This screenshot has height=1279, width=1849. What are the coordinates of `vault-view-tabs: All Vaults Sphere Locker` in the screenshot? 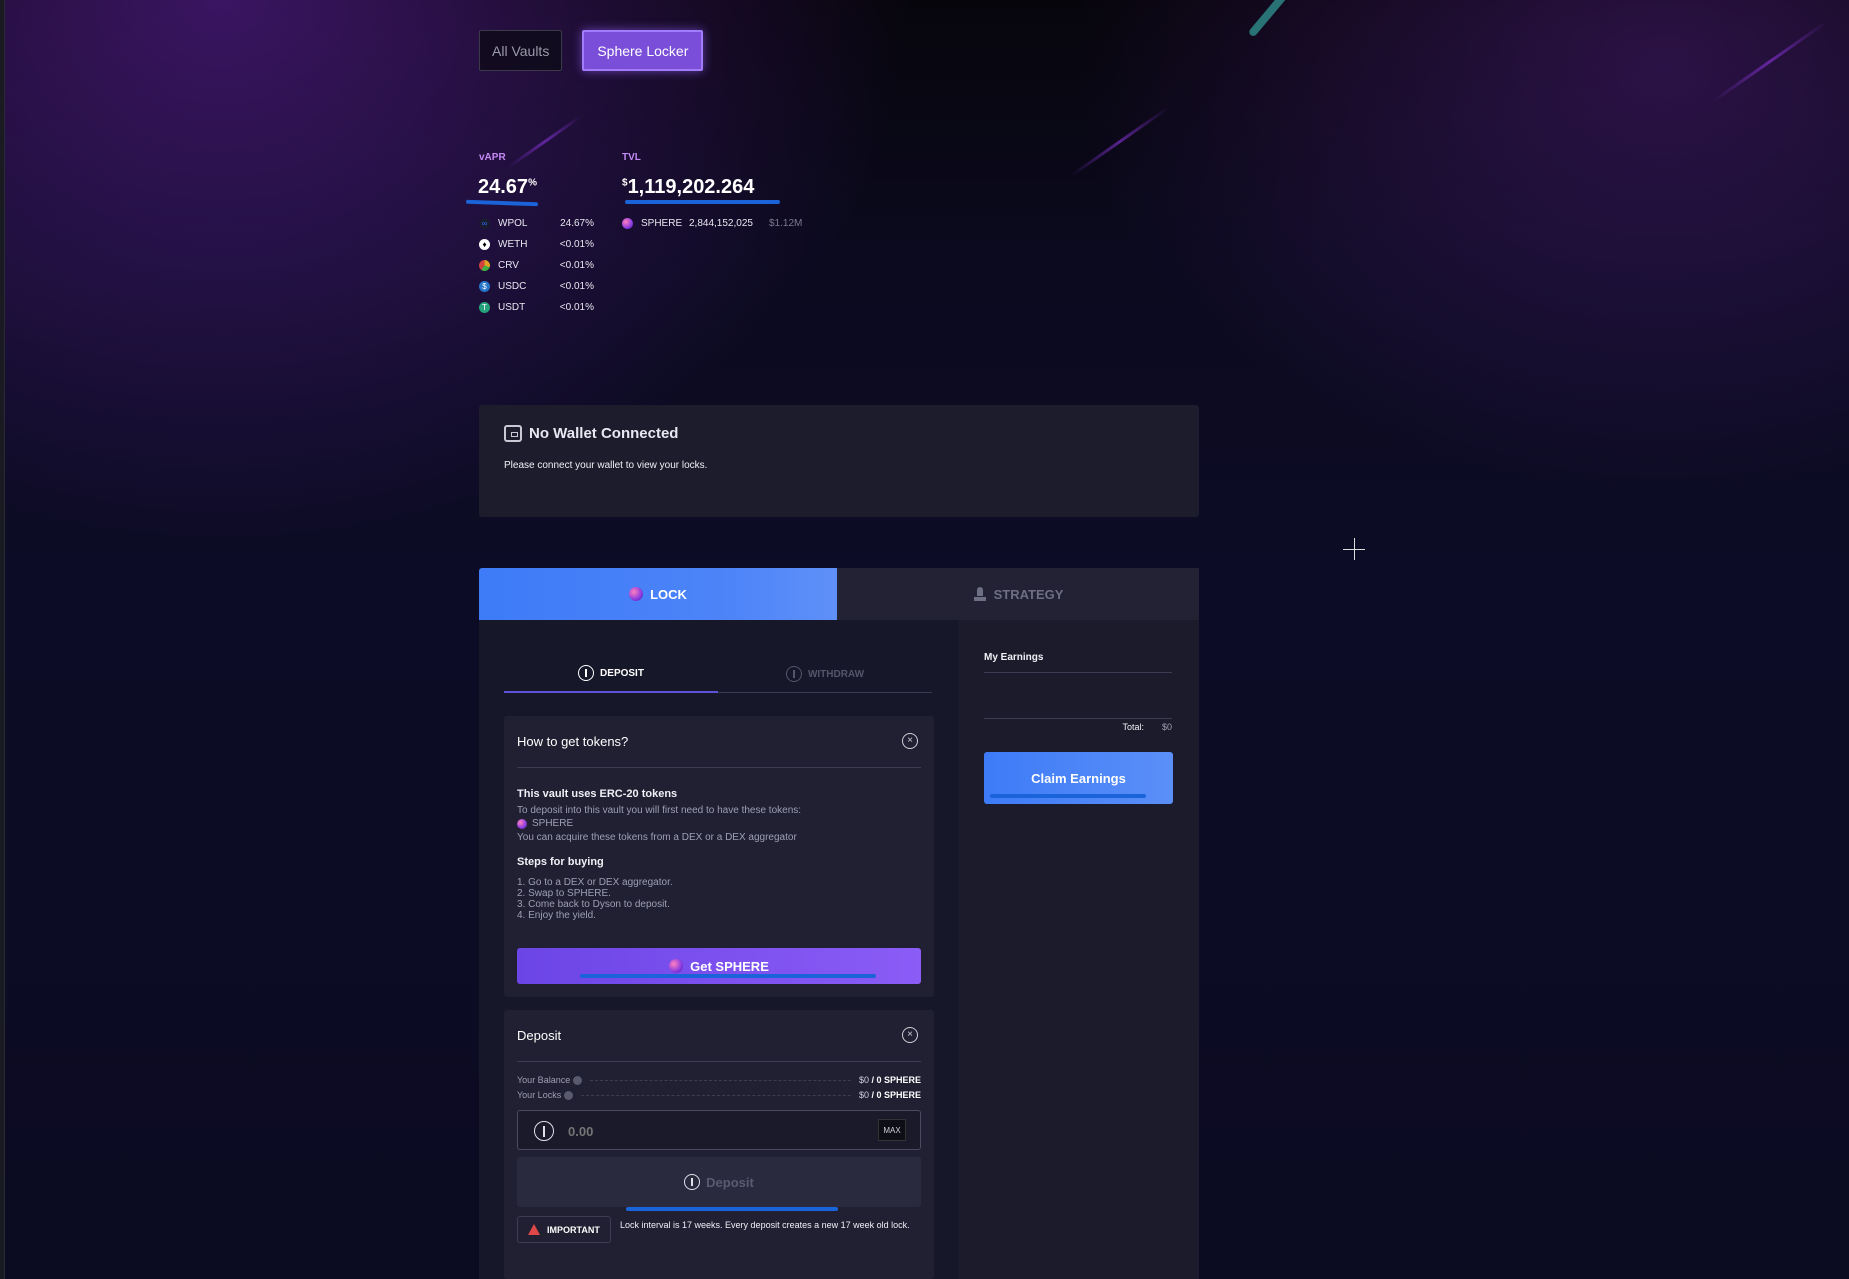 It's located at (591, 50).